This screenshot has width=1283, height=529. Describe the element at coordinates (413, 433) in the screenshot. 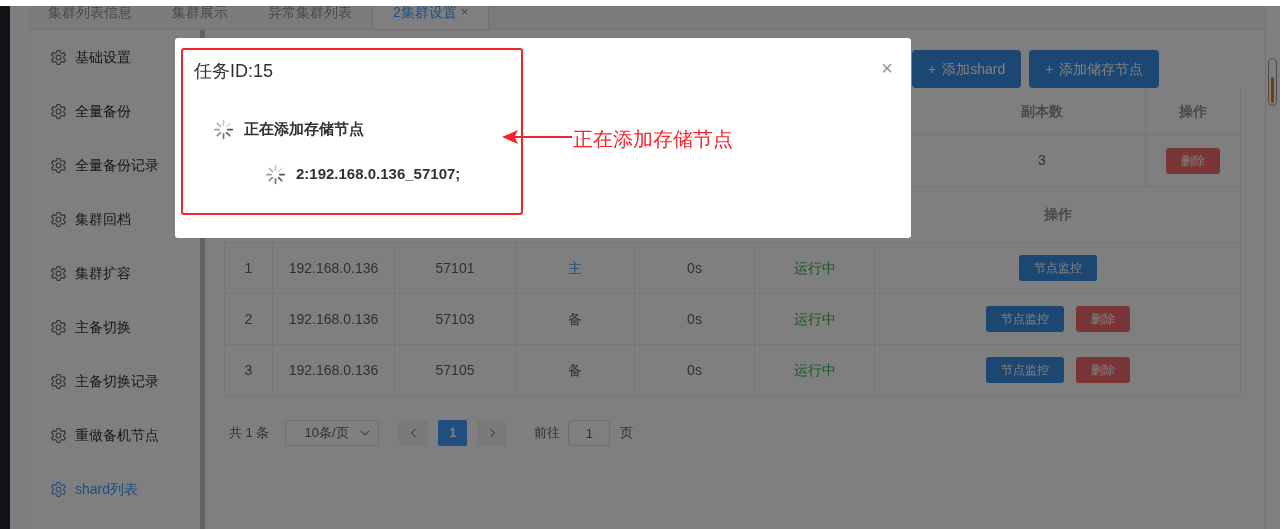

I see `previous-icon` at that location.